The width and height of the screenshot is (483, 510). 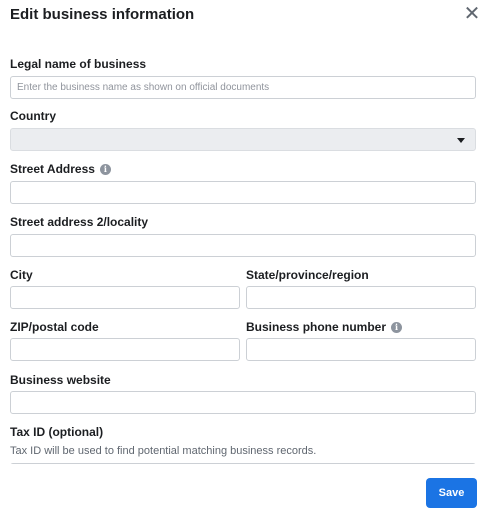 I want to click on city-label-text: City, so click(x=21, y=275).